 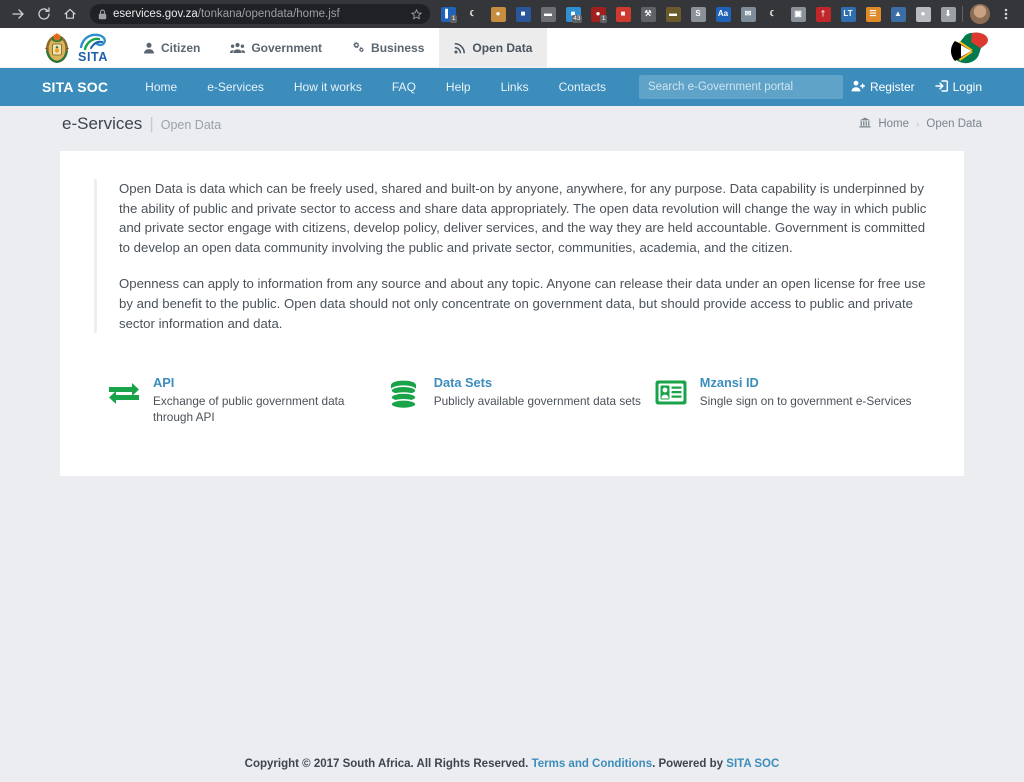 What do you see at coordinates (502, 47) in the screenshot?
I see `top-nav-open-data-label: Open Data` at bounding box center [502, 47].